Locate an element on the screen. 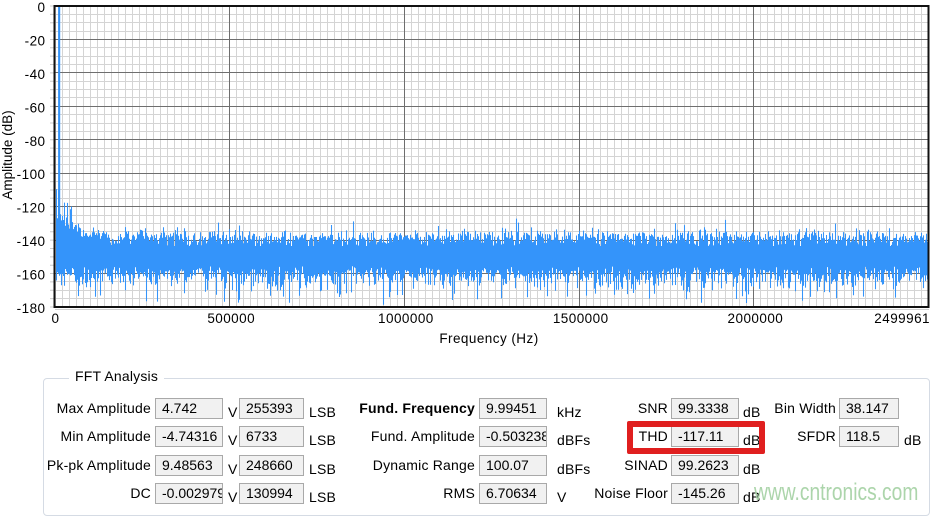 The image size is (933, 516). svg-text: -60 is located at coordinates (35, 107).